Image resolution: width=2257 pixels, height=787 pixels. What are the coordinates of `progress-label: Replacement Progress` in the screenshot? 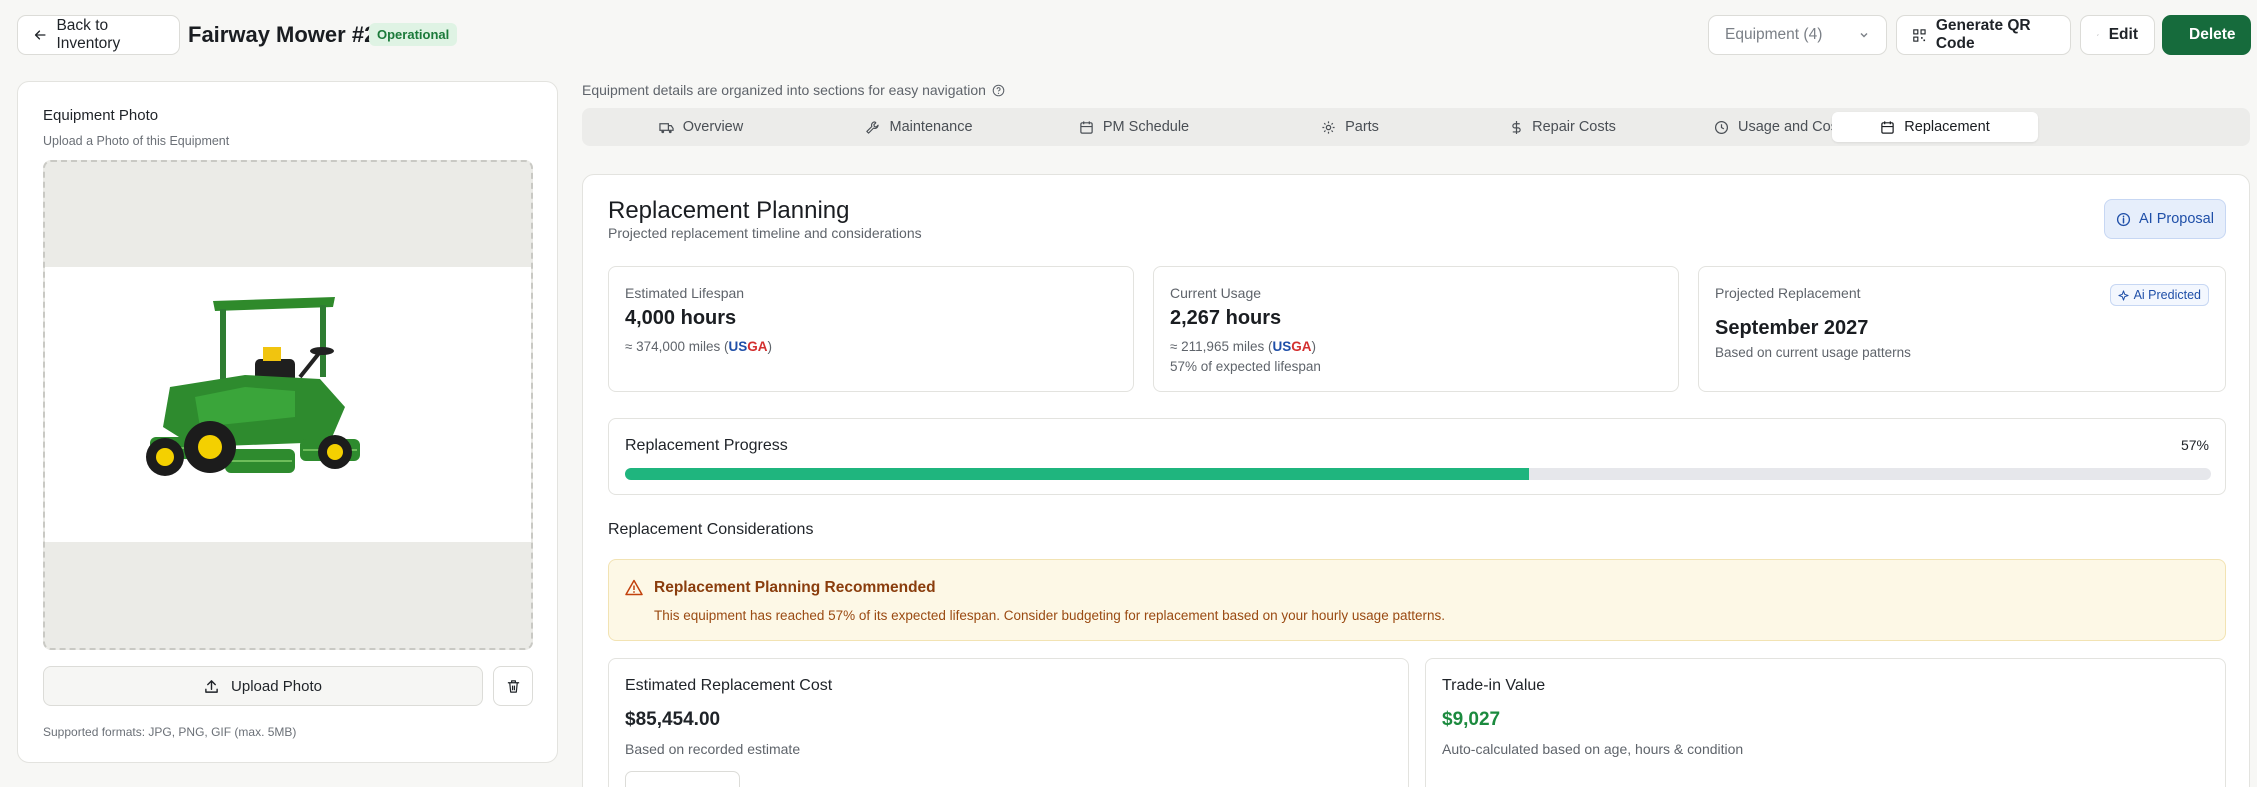 It's located at (706, 445).